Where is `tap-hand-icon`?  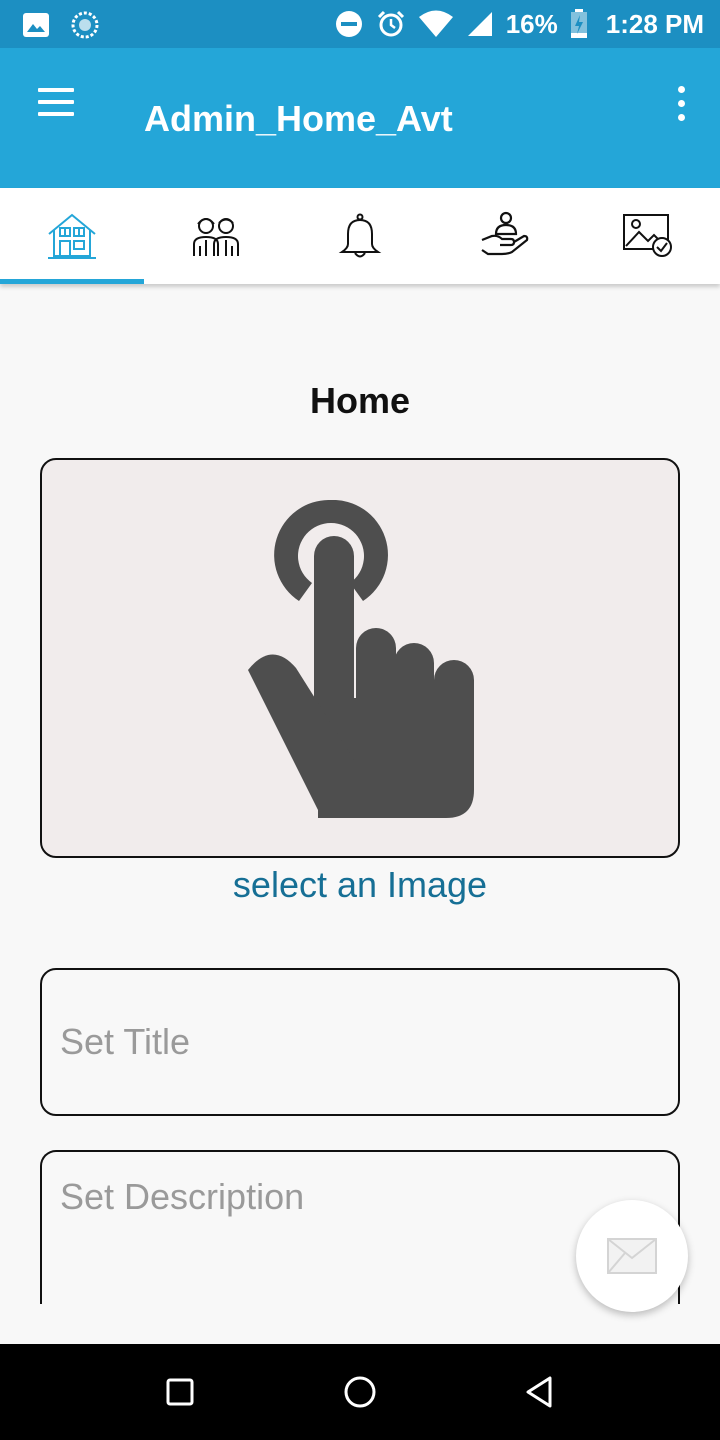
tap-hand-icon is located at coordinates (361, 659).